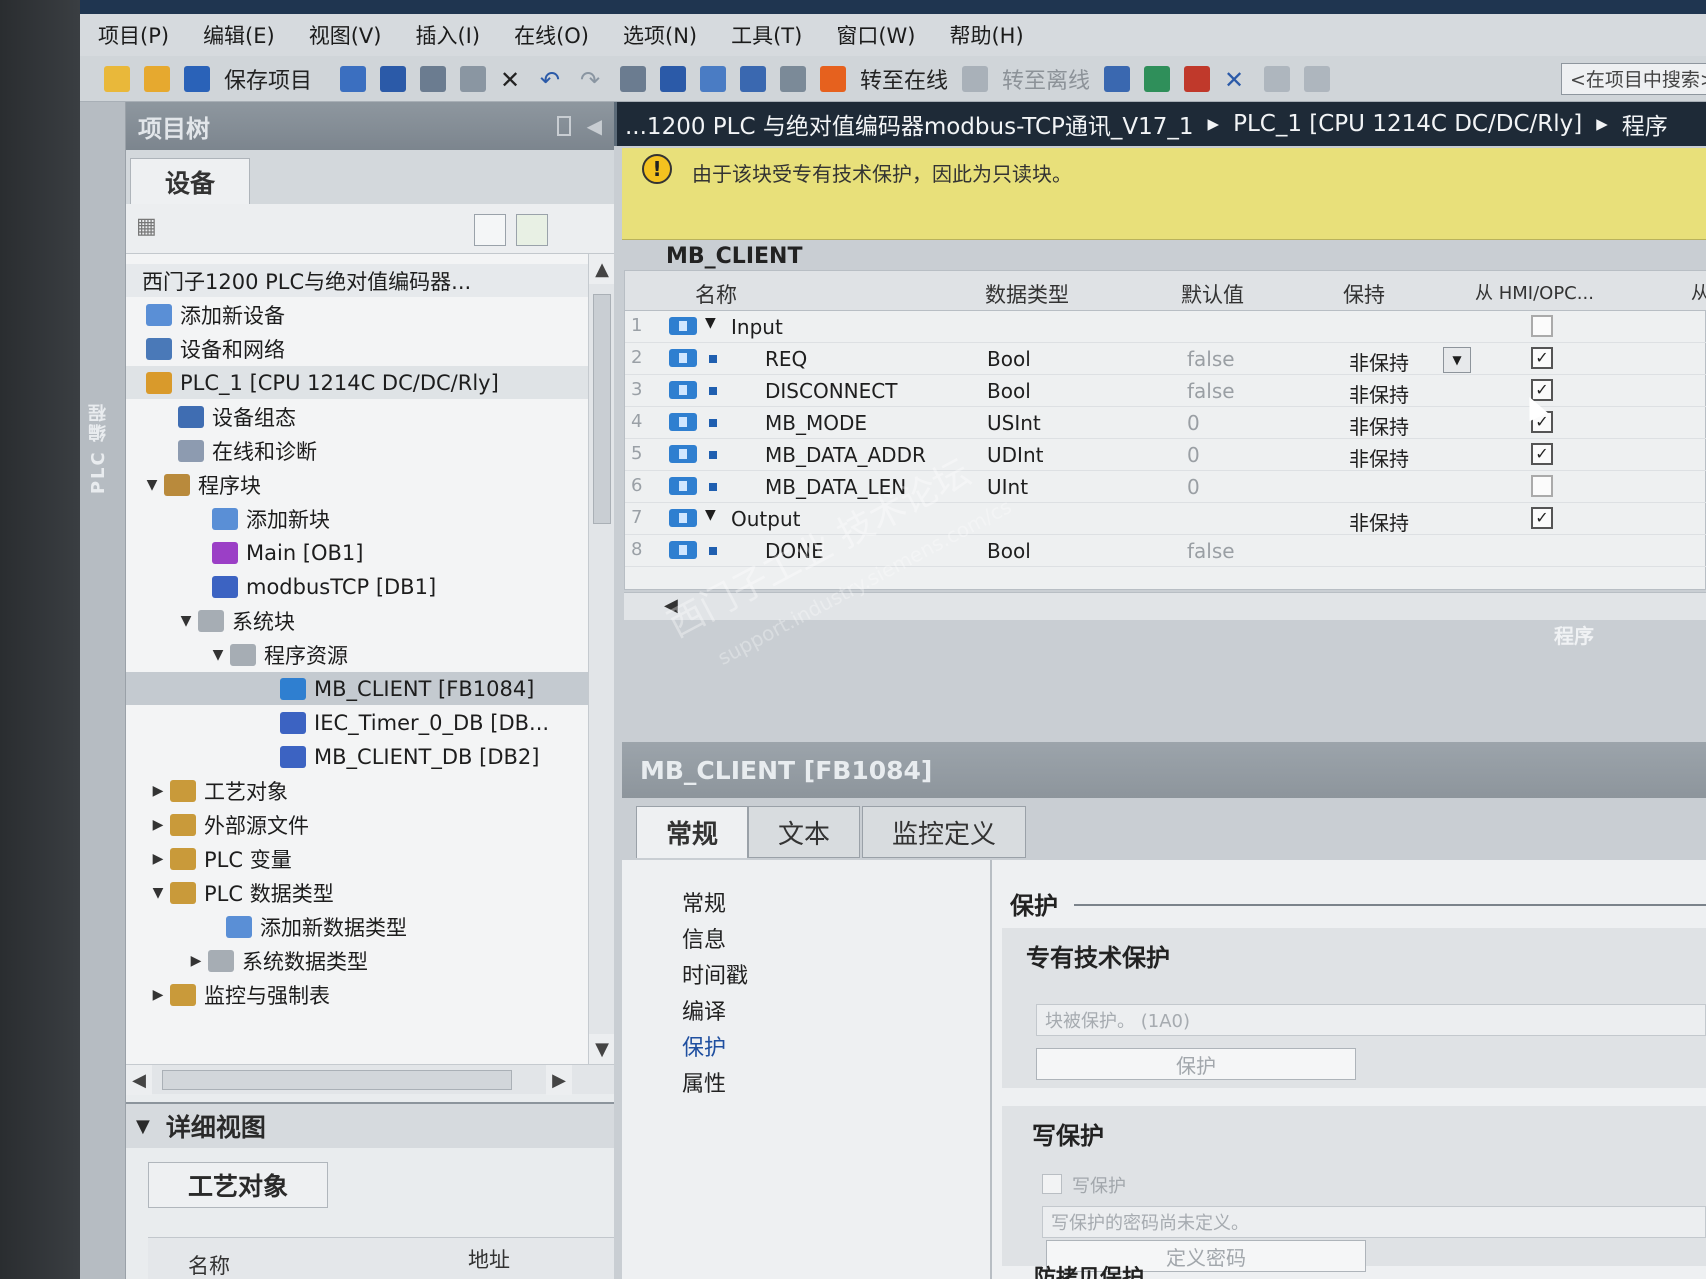 This screenshot has height=1279, width=1706. What do you see at coordinates (753, 78) in the screenshot?
I see `simulation-icon` at bounding box center [753, 78].